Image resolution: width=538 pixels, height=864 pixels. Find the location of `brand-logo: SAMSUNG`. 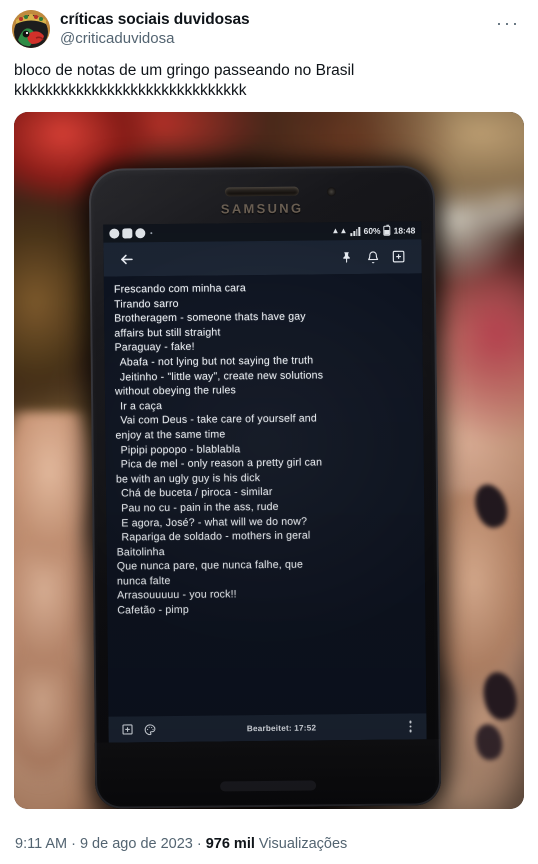

brand-logo: SAMSUNG is located at coordinates (262, 208).